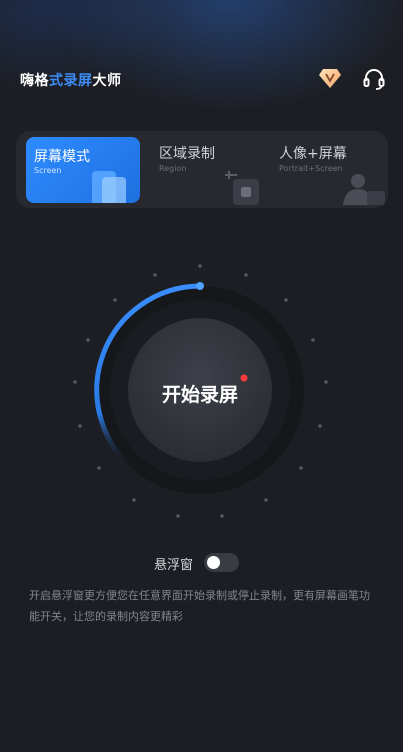 The height and width of the screenshot is (752, 403). What do you see at coordinates (210, 169) in the screenshot?
I see `tab-region-record: 区域录制 Region` at bounding box center [210, 169].